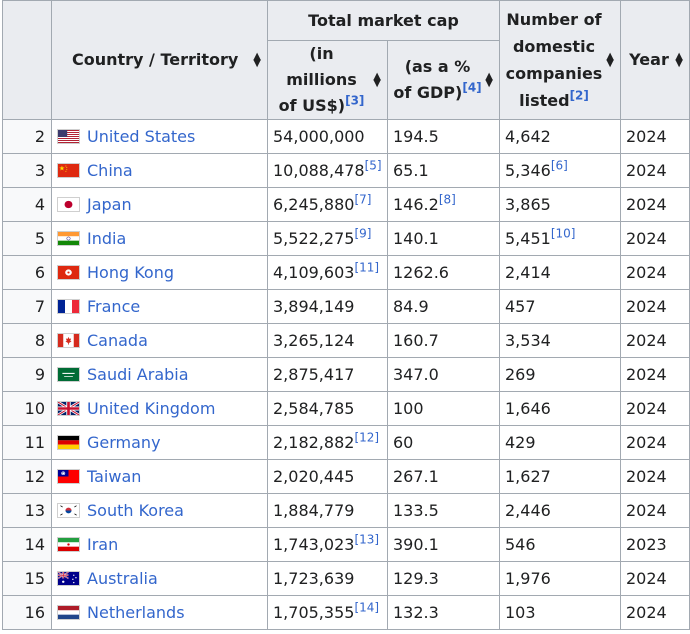 This screenshot has width=690, height=634. I want to click on country-cell: Hong Kong, so click(159, 272).